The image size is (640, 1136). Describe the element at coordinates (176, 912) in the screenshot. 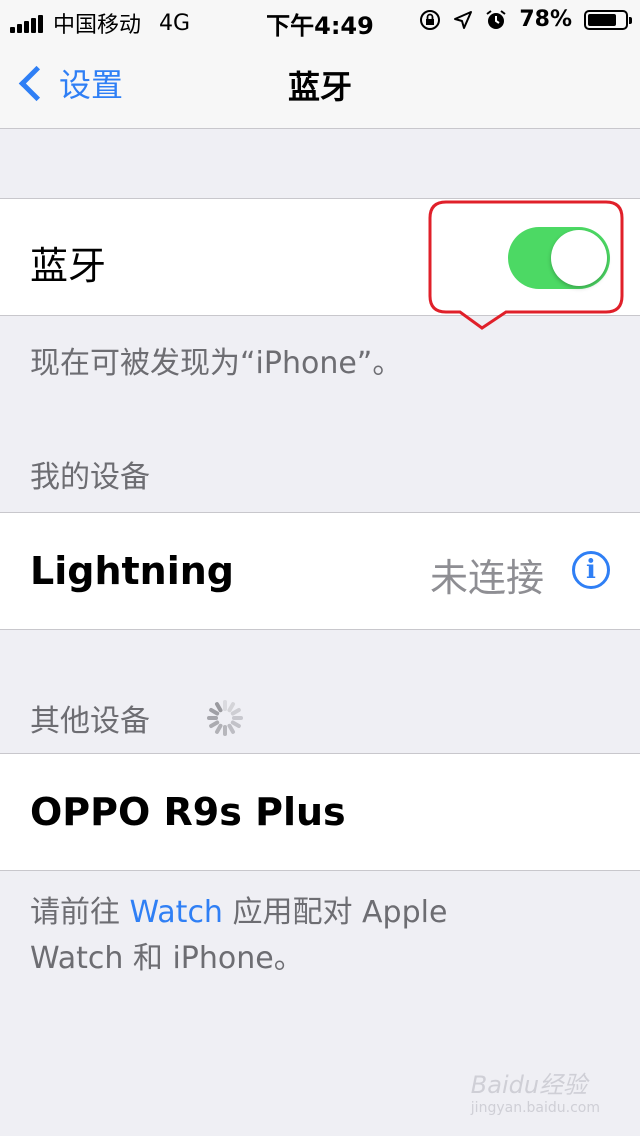

I see `watch-app-link: Watch` at that location.